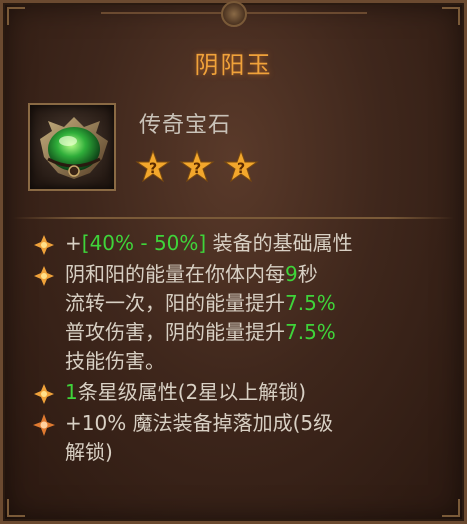  I want to click on socket-row: ? ? ?, so click(197, 167).